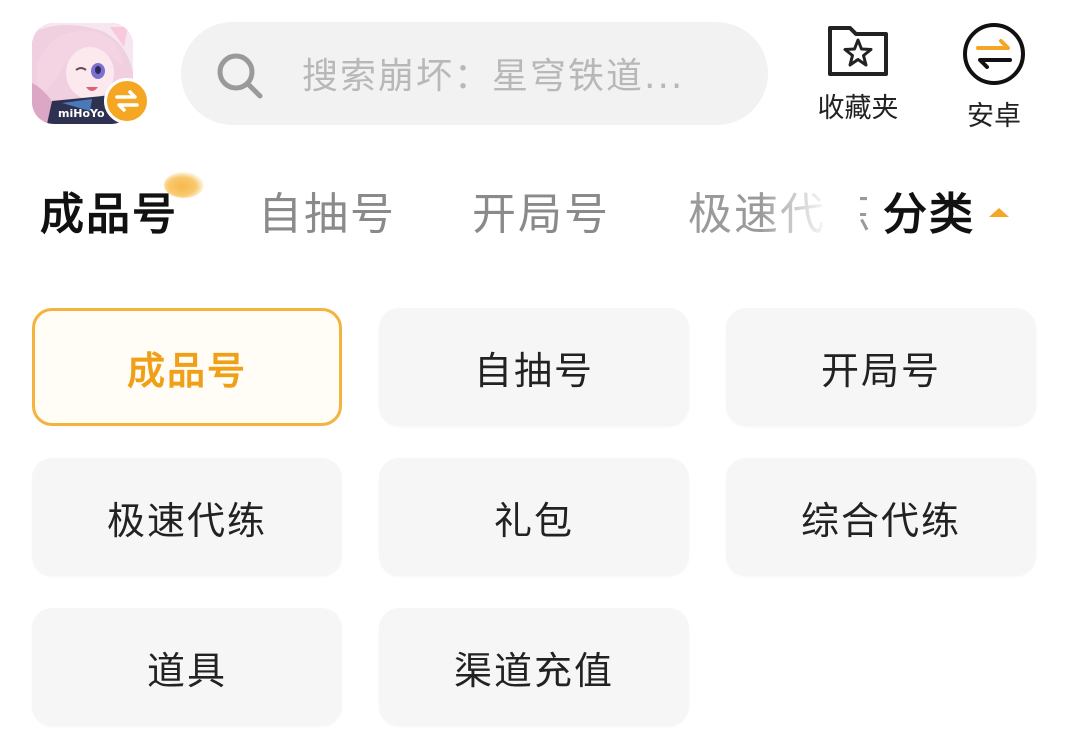 The image size is (1075, 731). What do you see at coordinates (999, 212) in the screenshot?
I see `caret-up-icon` at bounding box center [999, 212].